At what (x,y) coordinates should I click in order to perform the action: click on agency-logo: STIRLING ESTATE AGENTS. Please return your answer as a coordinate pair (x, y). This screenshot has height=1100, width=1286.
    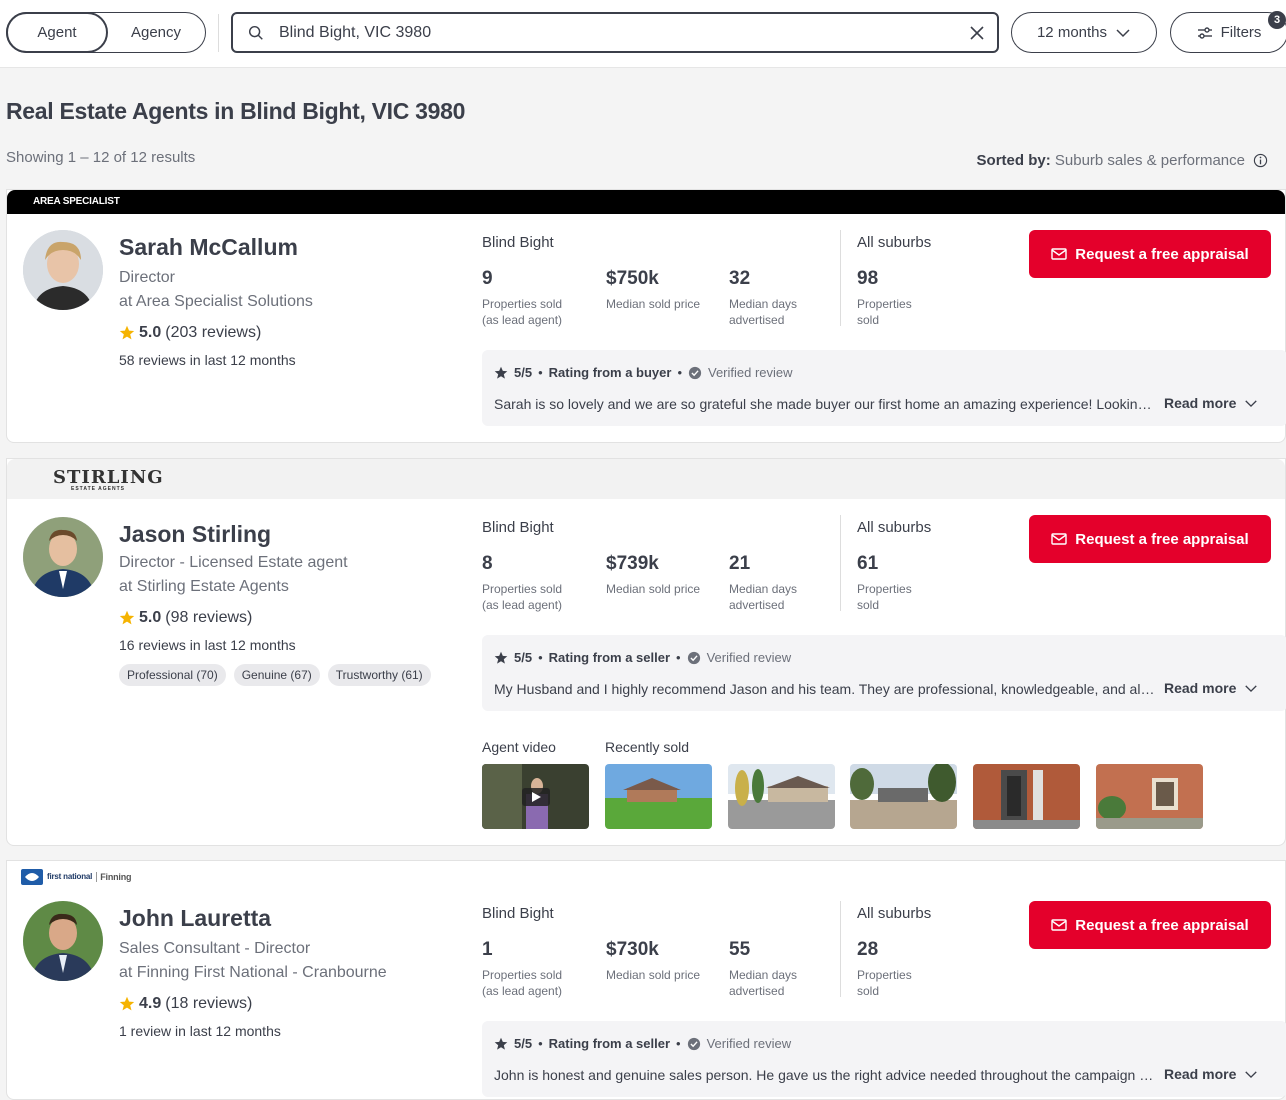
    Looking at the image, I should click on (646, 479).